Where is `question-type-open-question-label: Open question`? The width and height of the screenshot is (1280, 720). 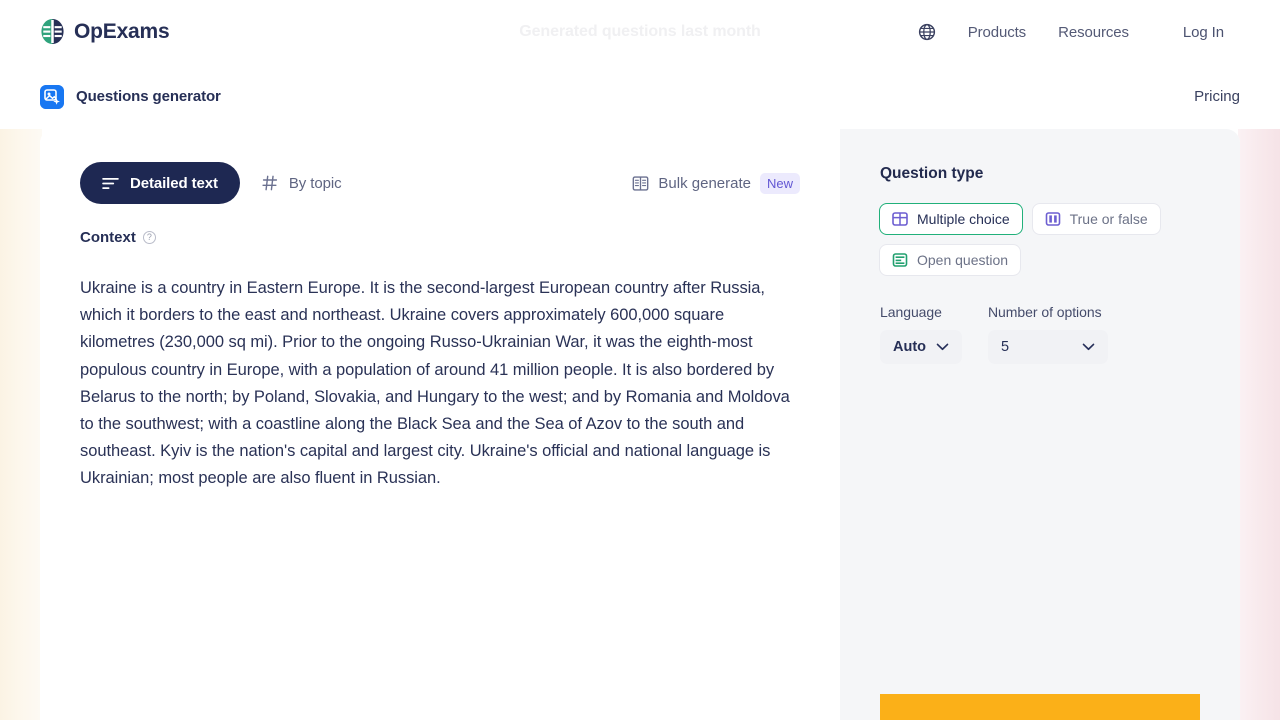
question-type-open-question-label: Open question is located at coordinates (963, 260).